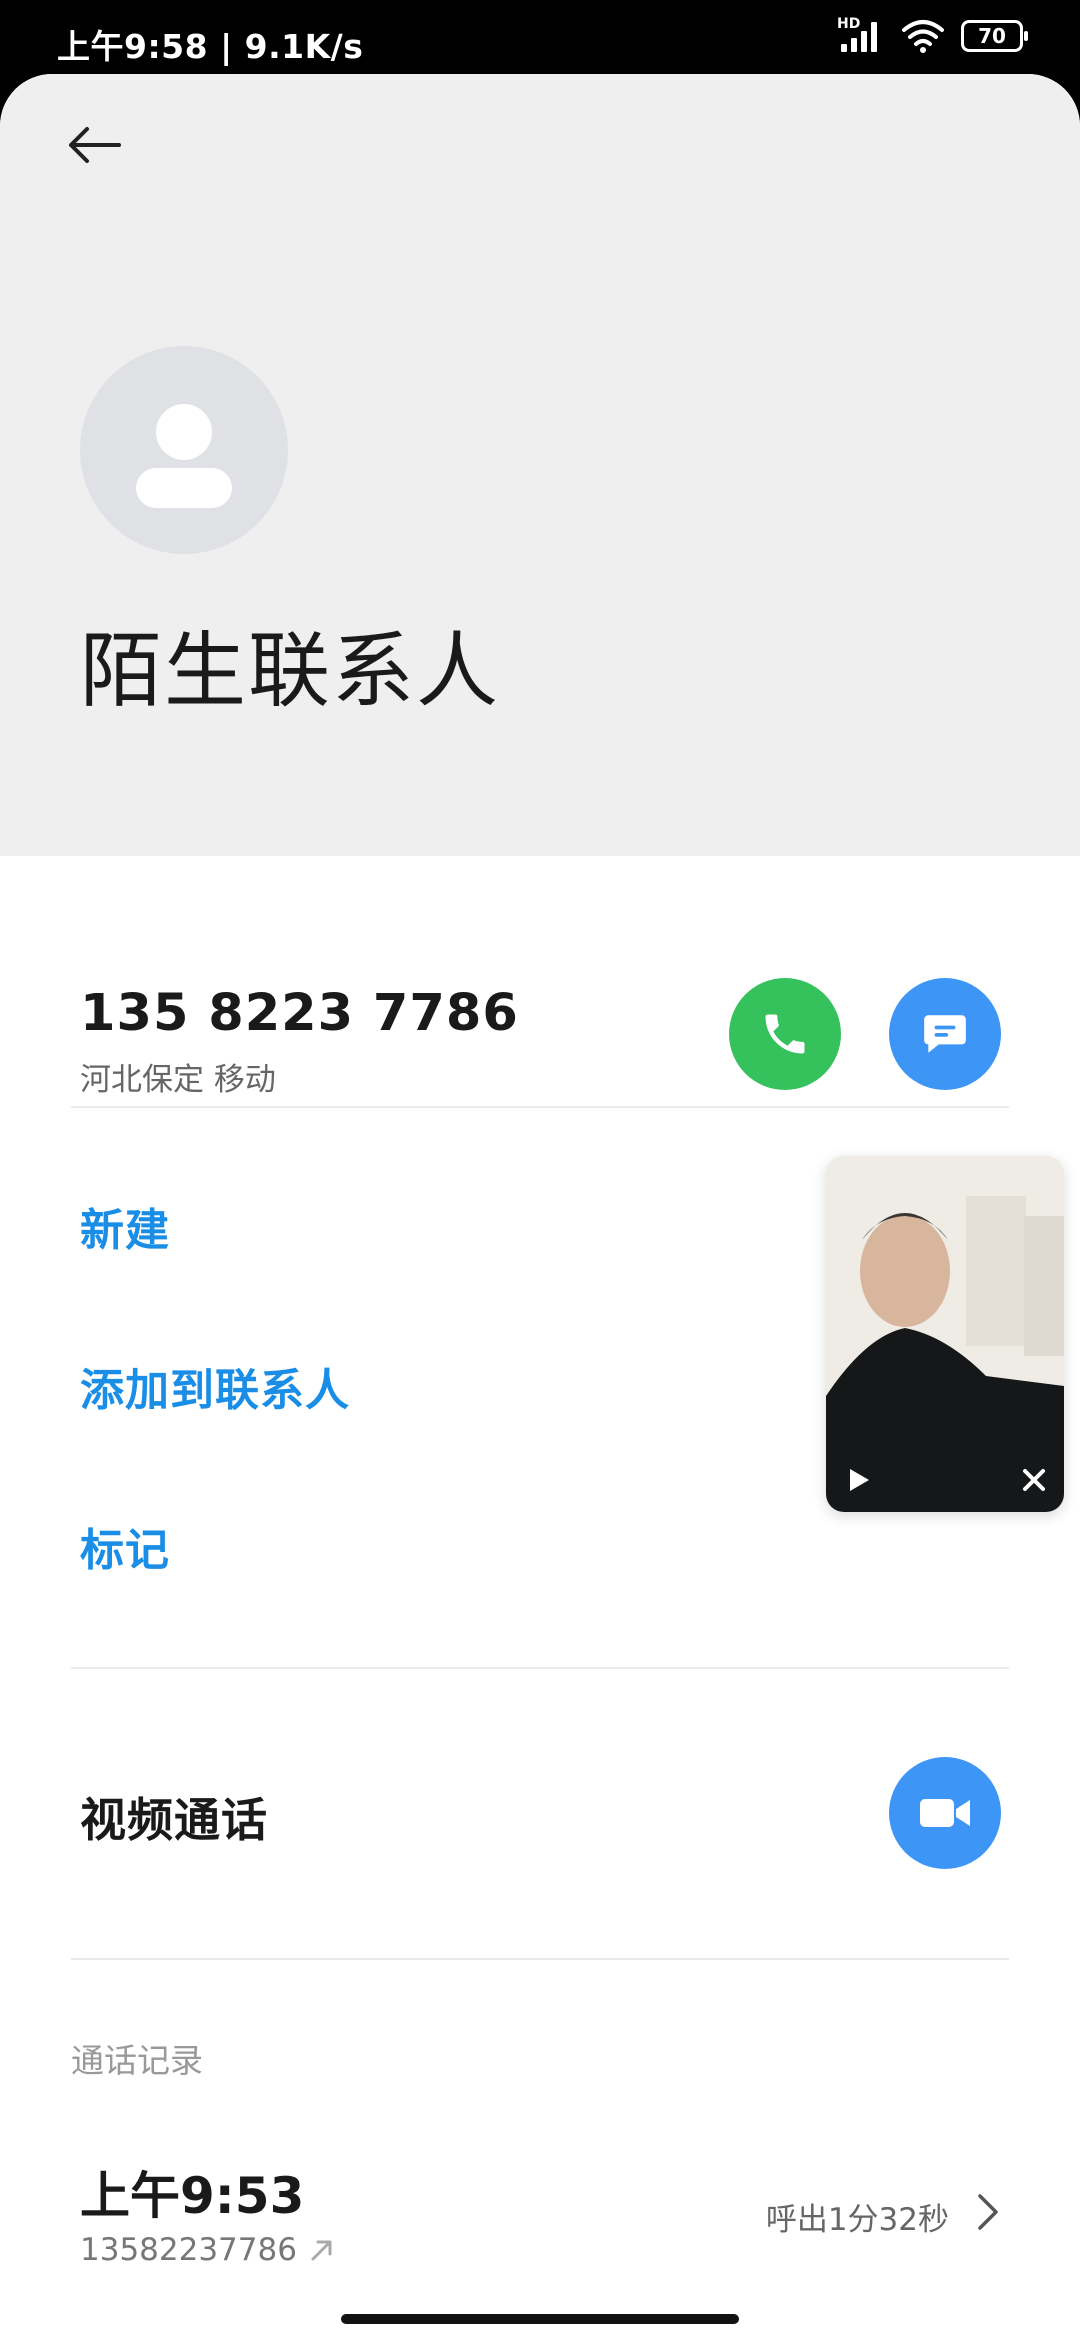 This screenshot has width=1080, height=2340. Describe the element at coordinates (125, 1226) in the screenshot. I see `new-contact-link: 新建` at that location.